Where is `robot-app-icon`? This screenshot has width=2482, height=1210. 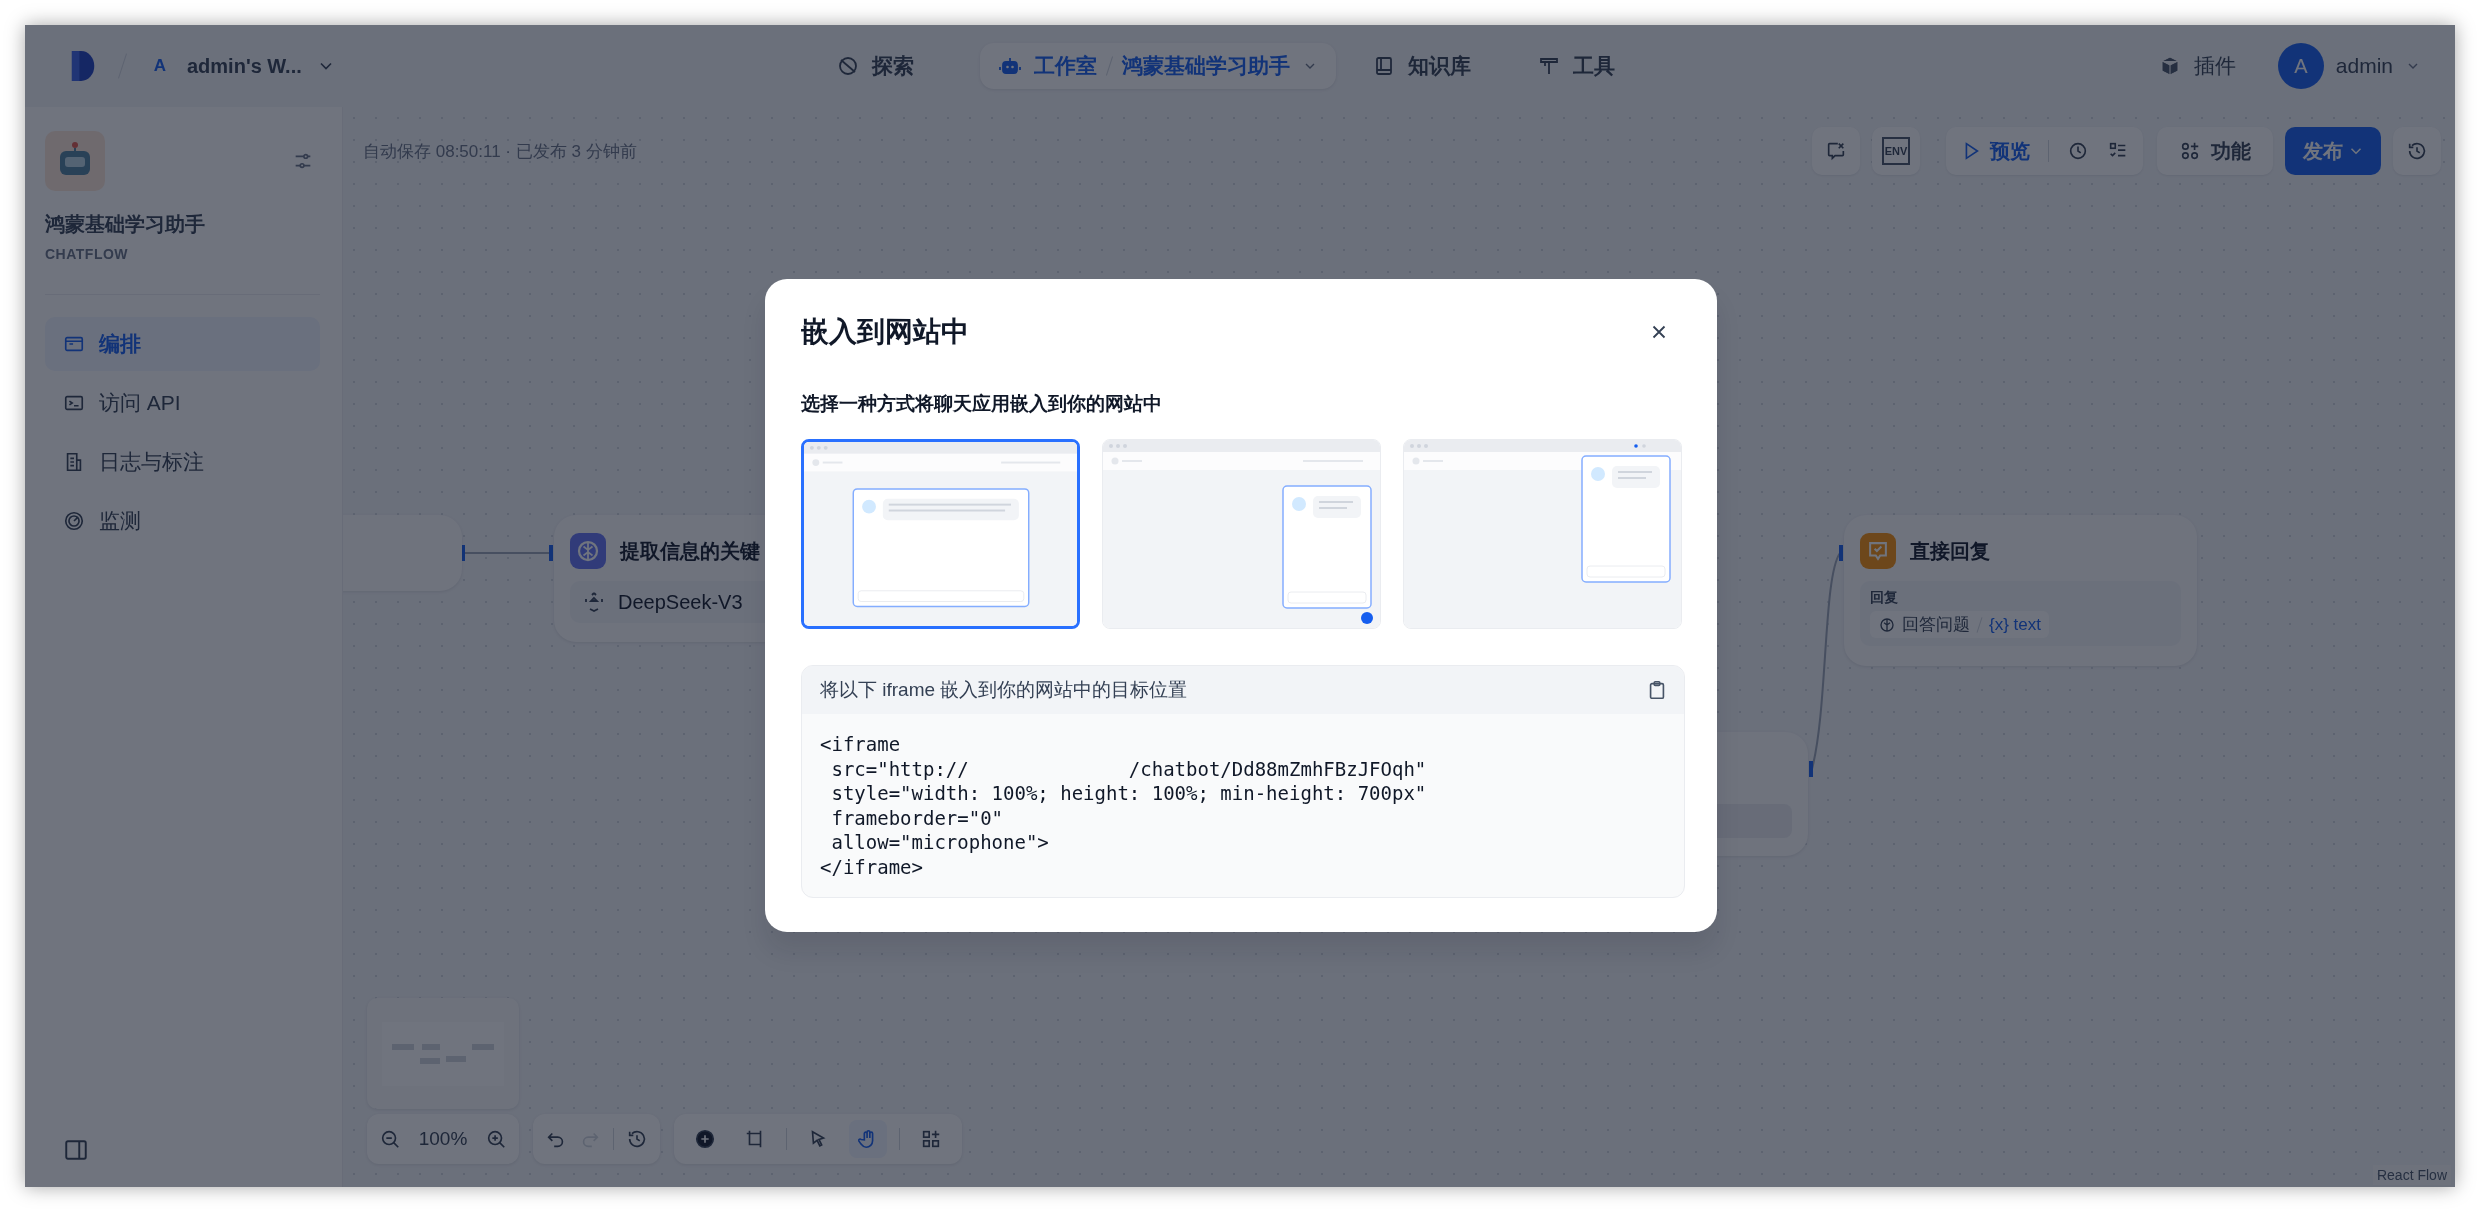 robot-app-icon is located at coordinates (75, 161).